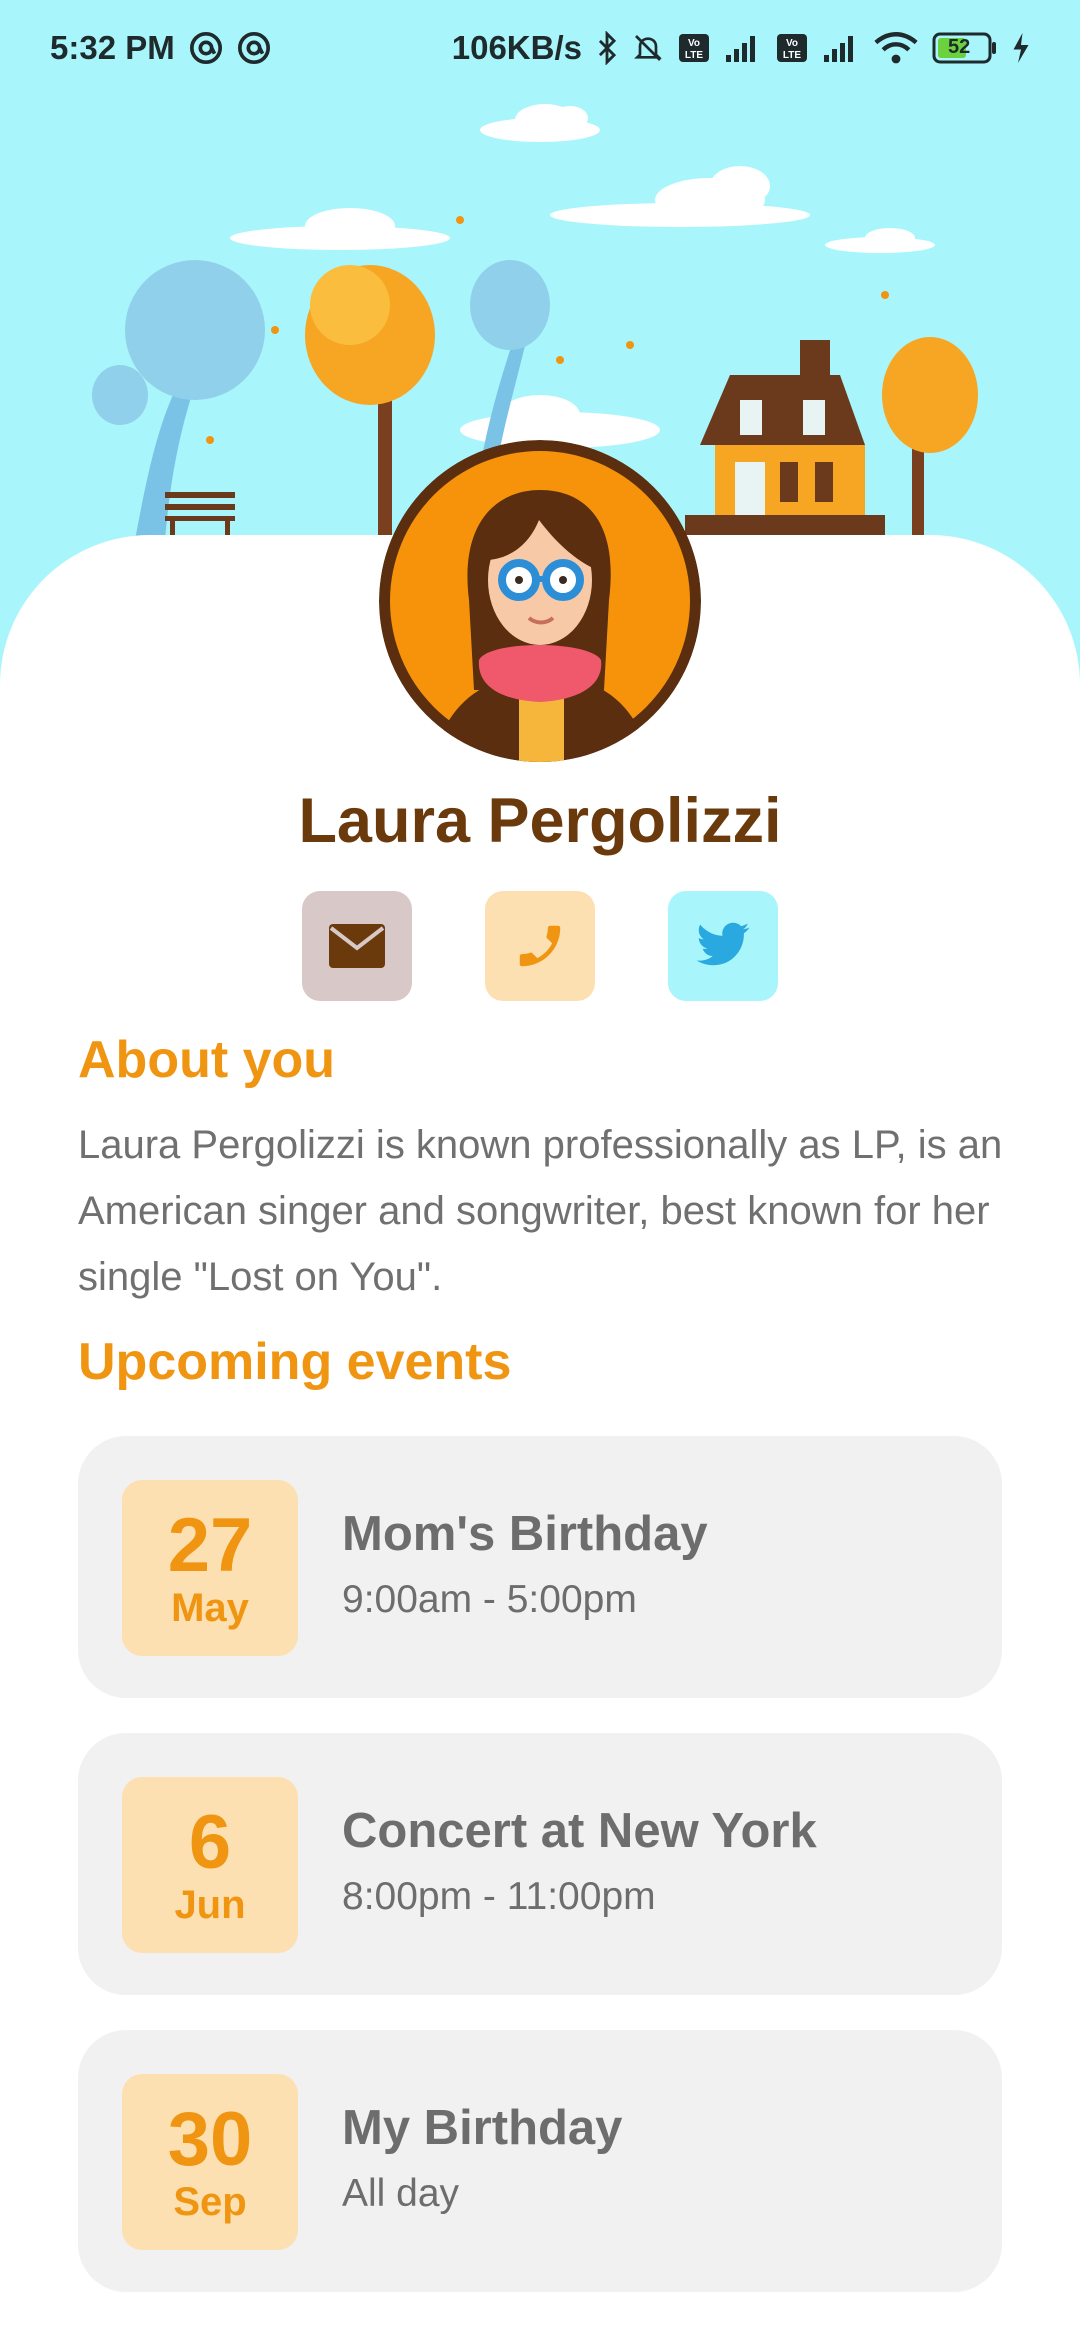  I want to click on bluetooth-icon, so click(607, 48).